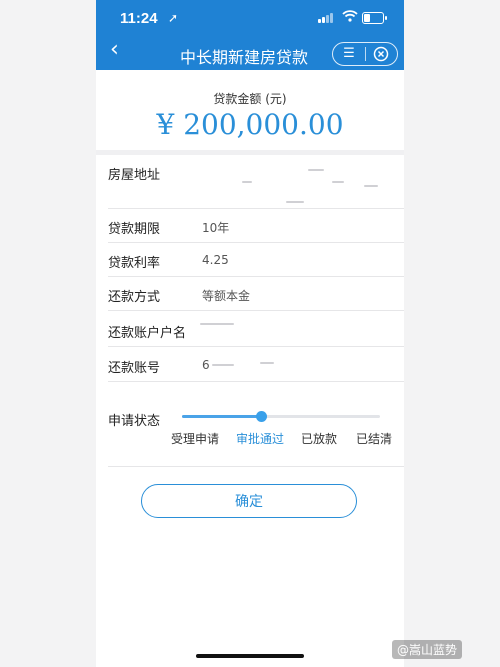  What do you see at coordinates (243, 57) in the screenshot?
I see `page-title: 中长期新建房贷款` at bounding box center [243, 57].